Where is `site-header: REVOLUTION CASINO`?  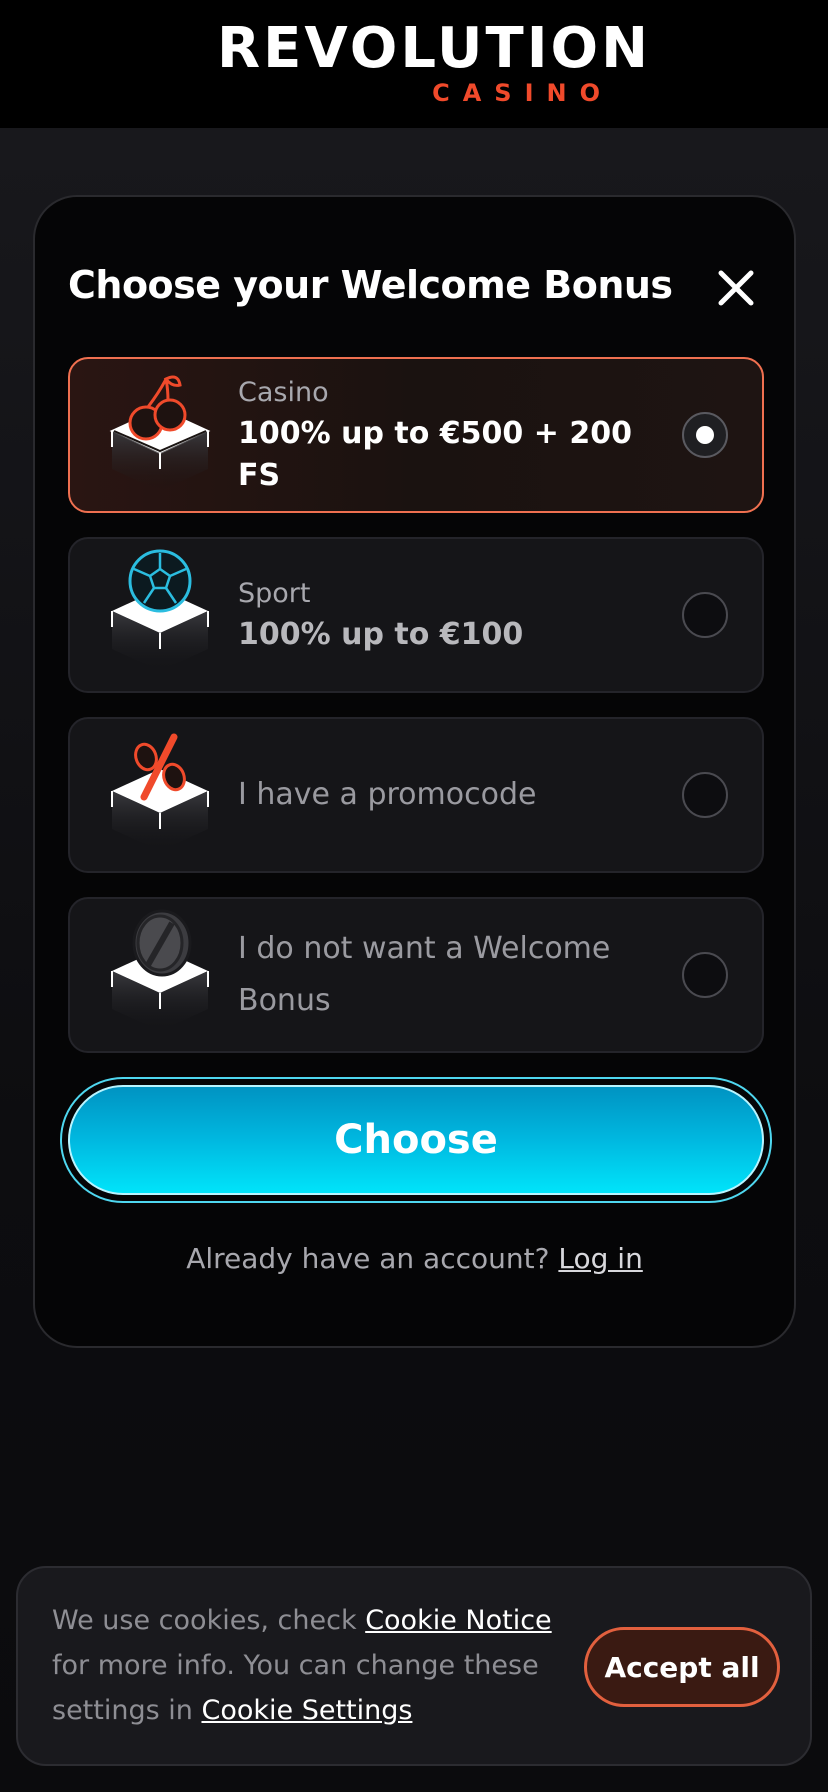 site-header: REVOLUTION CASINO is located at coordinates (414, 64).